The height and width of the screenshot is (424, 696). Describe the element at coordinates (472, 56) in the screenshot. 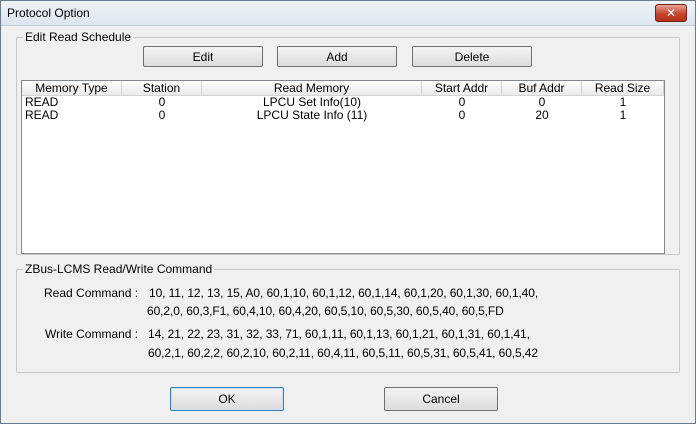

I see `delete-button: Delete` at that location.